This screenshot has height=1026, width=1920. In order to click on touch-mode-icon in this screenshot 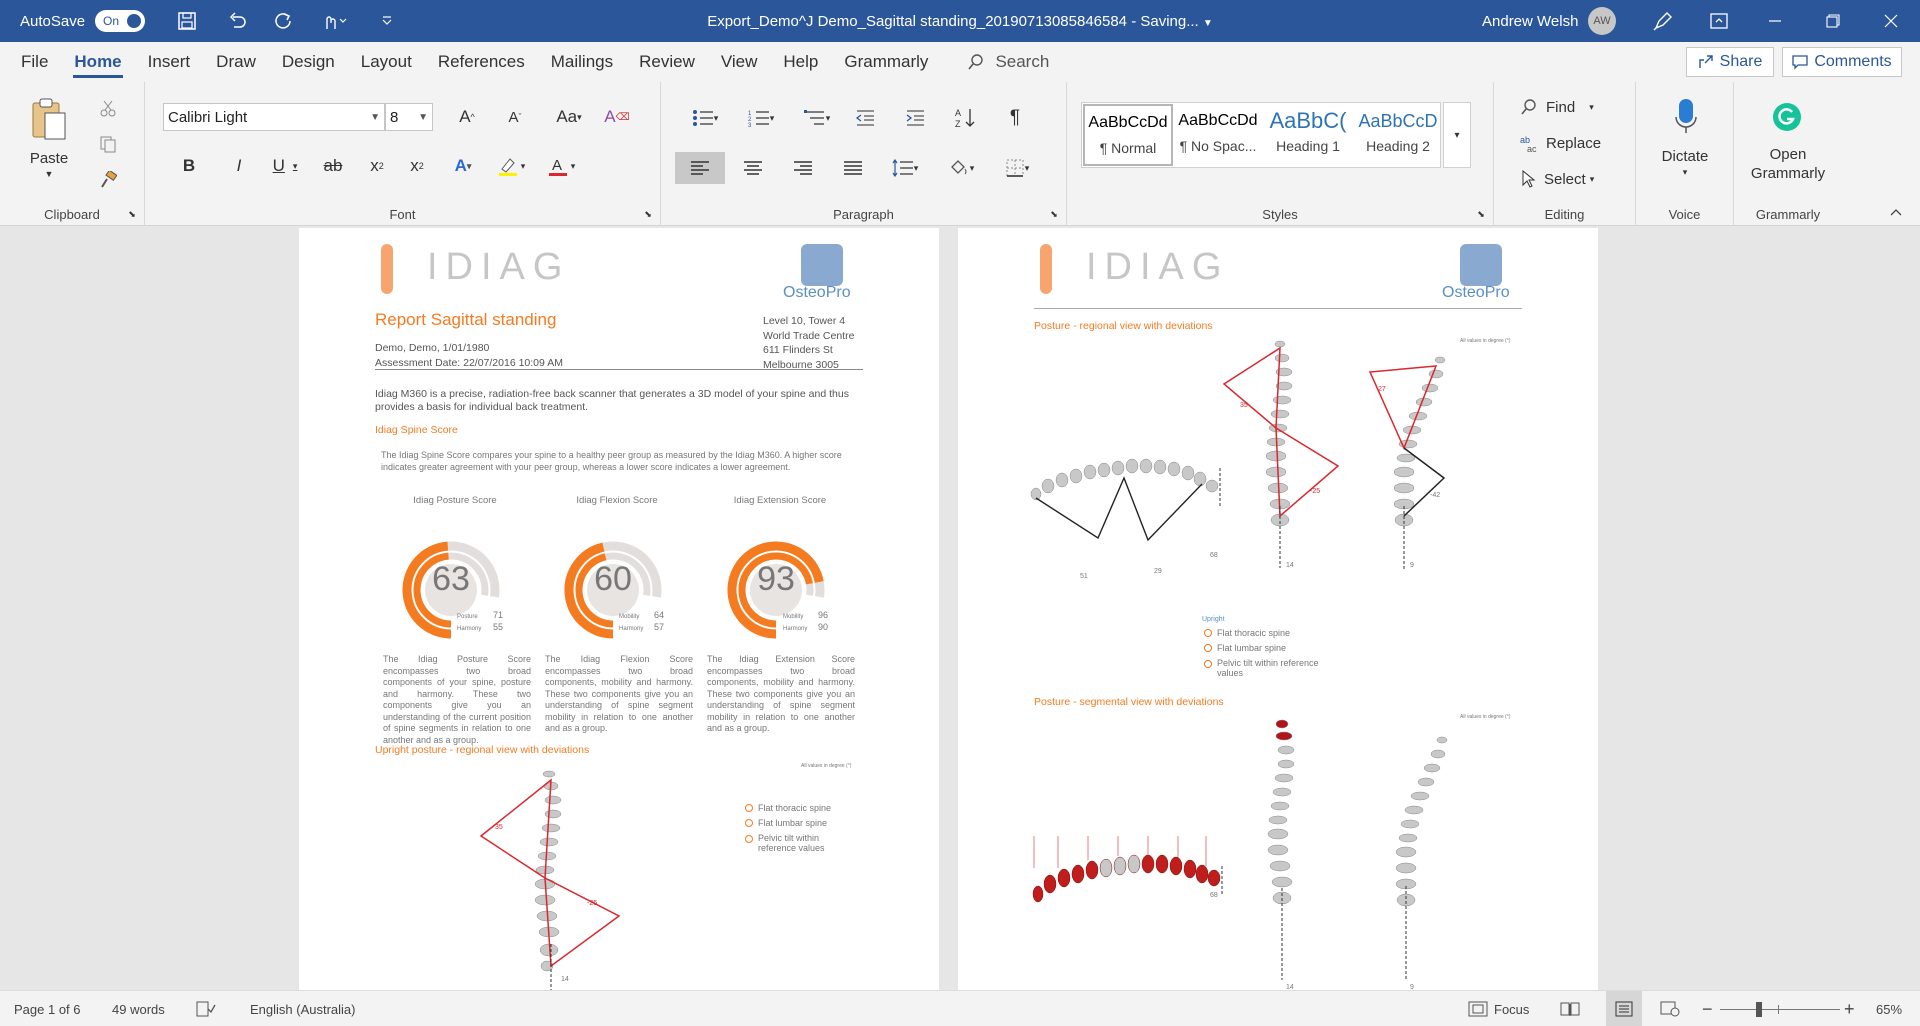, I will do `click(334, 21)`.